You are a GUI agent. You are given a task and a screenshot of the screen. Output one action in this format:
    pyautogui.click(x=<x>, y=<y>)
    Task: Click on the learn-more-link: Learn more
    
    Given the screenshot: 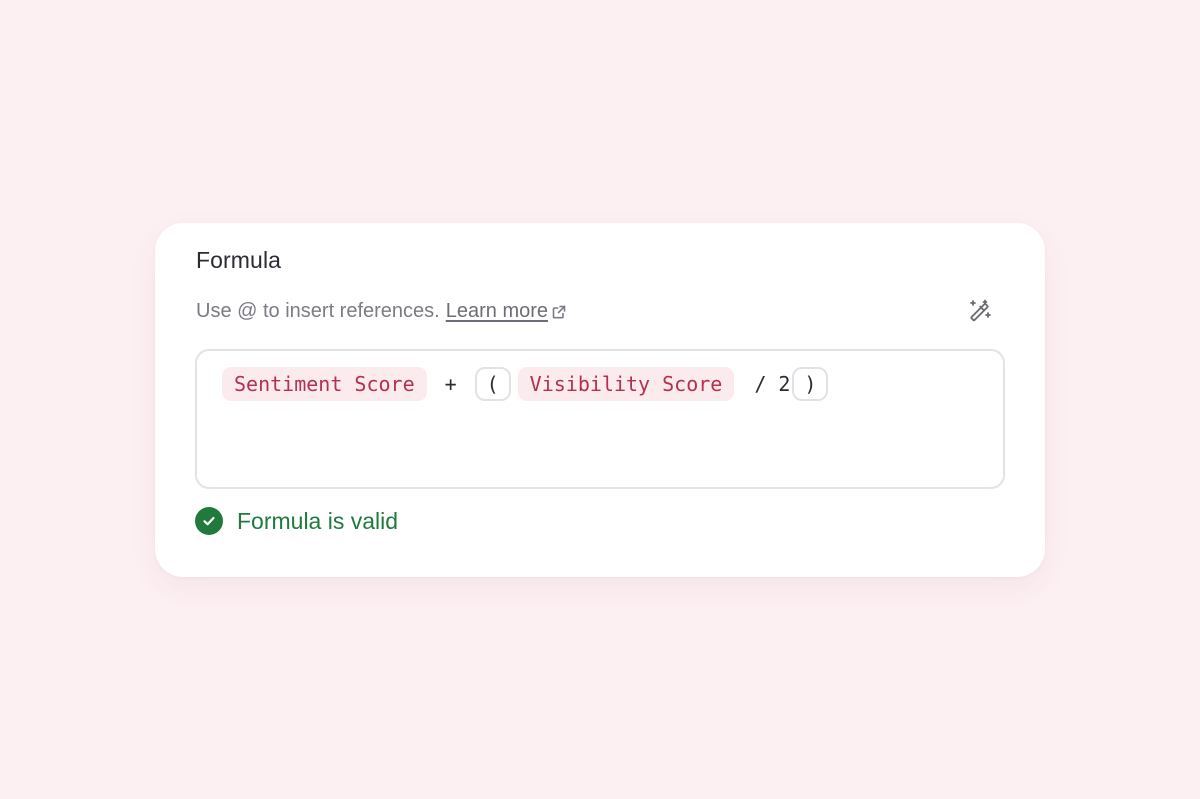 What is the action you would take?
    pyautogui.click(x=497, y=311)
    